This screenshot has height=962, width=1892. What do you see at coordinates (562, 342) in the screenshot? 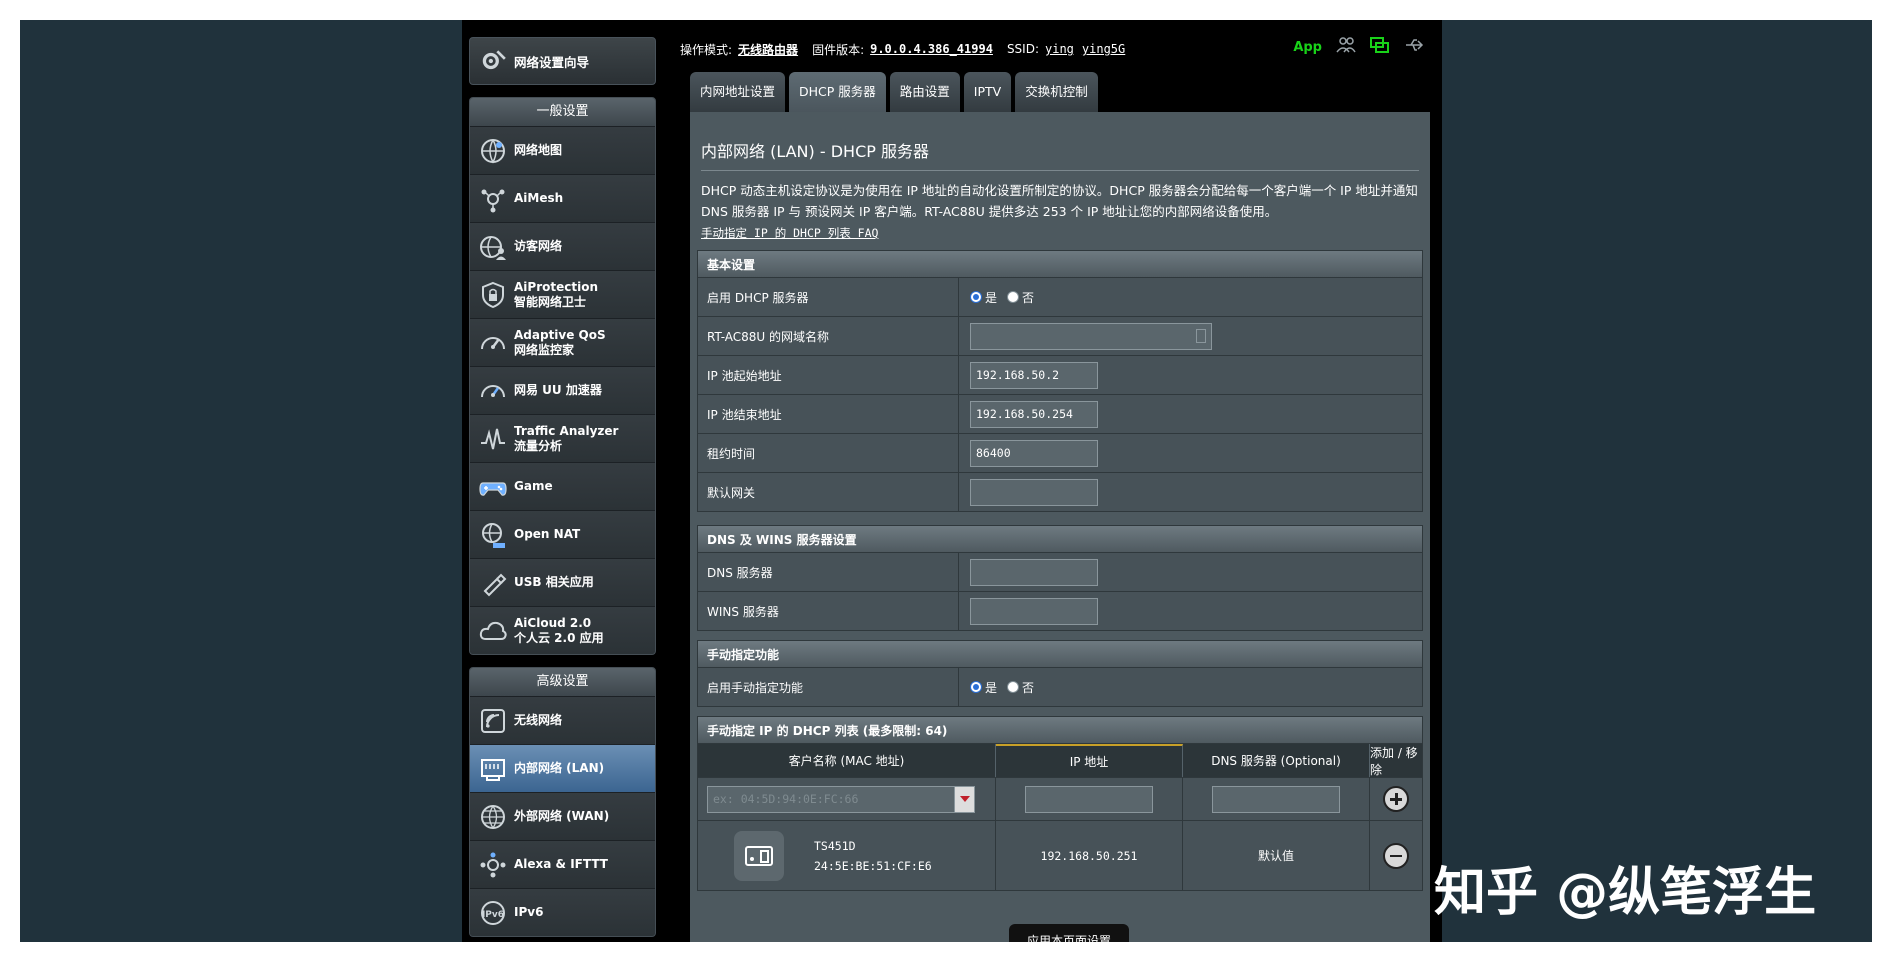
I see `sidebar-item-speedometer: Adaptive QoS 网络监控家` at bounding box center [562, 342].